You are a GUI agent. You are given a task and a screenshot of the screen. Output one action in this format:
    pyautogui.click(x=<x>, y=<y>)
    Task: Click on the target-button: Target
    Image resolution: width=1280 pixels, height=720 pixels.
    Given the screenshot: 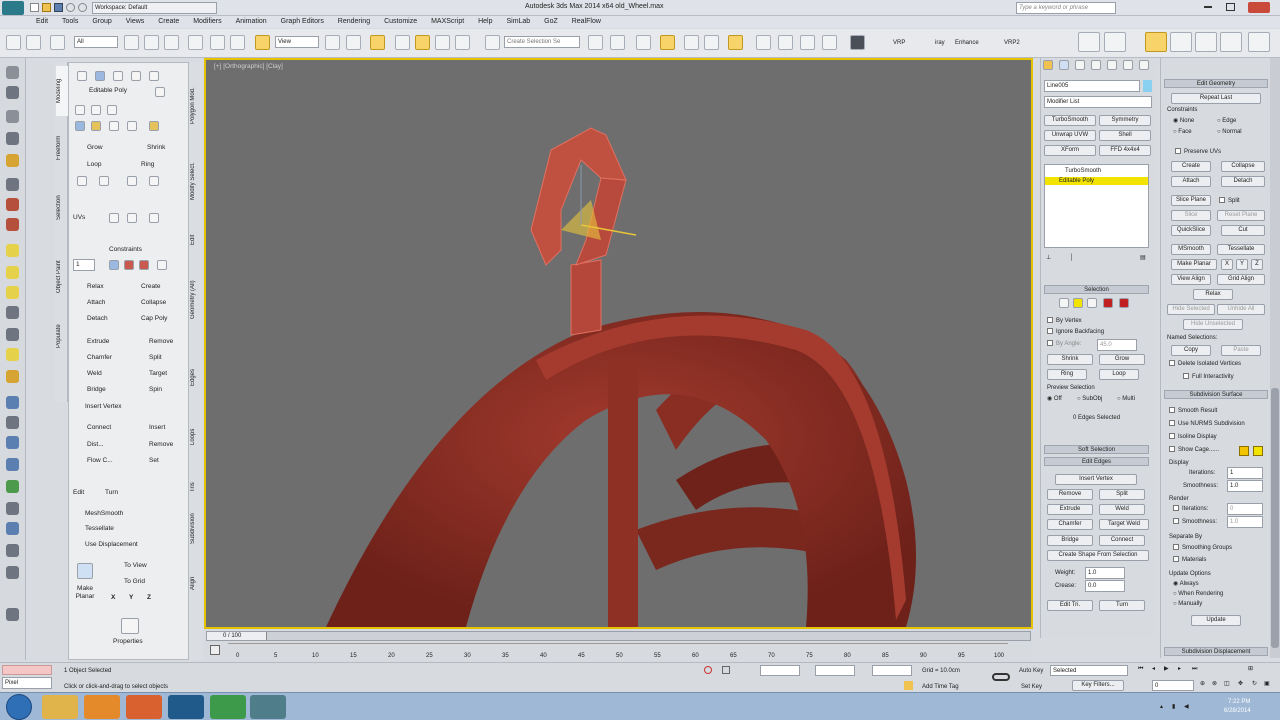 What is the action you would take?
    pyautogui.click(x=158, y=374)
    